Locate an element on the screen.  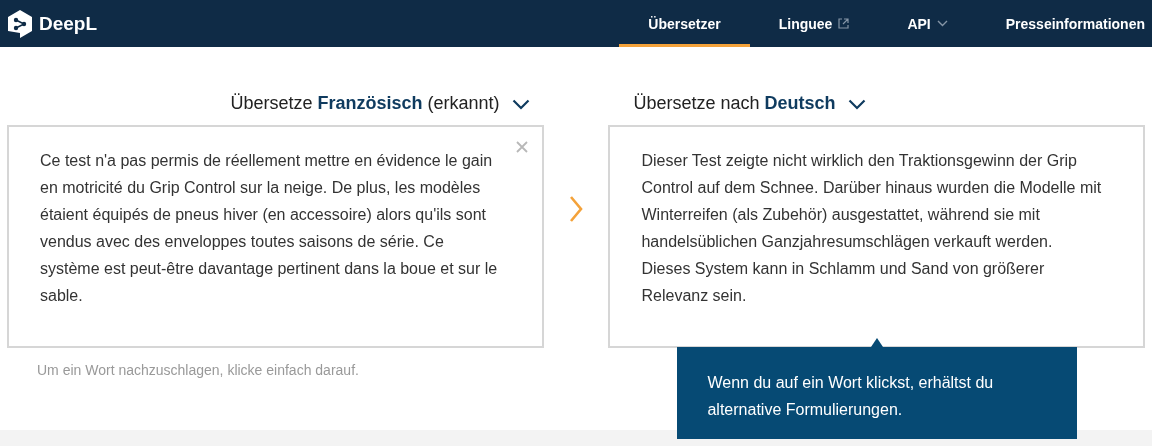
nav-tab: Linguee is located at coordinates (814, 23).